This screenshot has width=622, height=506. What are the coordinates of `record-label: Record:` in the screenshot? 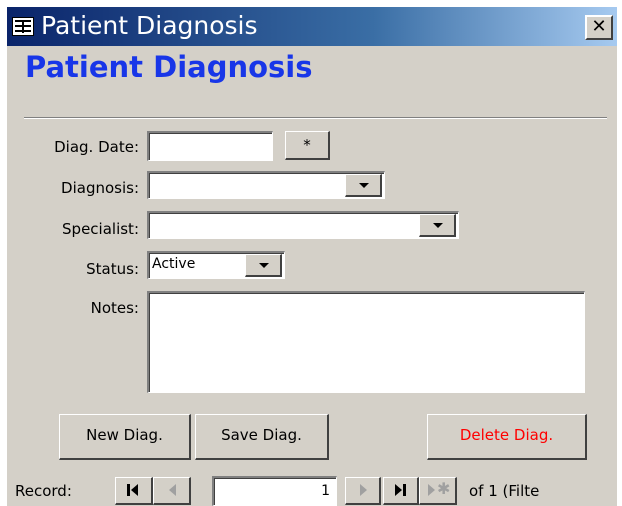 It's located at (43, 491).